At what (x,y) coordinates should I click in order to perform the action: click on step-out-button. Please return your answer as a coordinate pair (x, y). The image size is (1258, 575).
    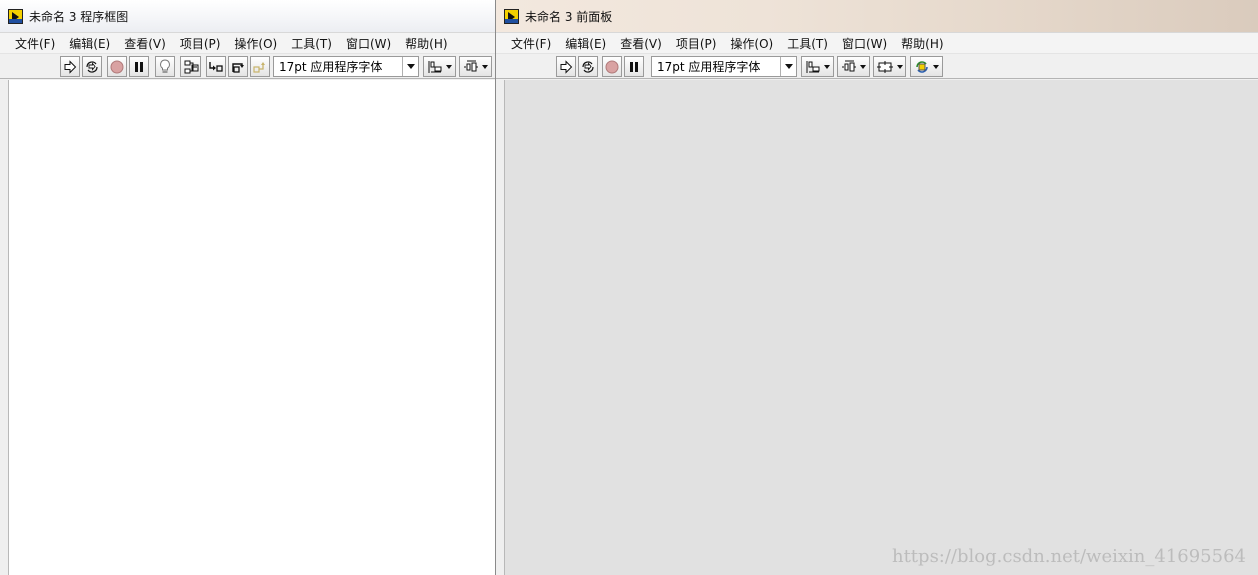
    Looking at the image, I should click on (260, 66).